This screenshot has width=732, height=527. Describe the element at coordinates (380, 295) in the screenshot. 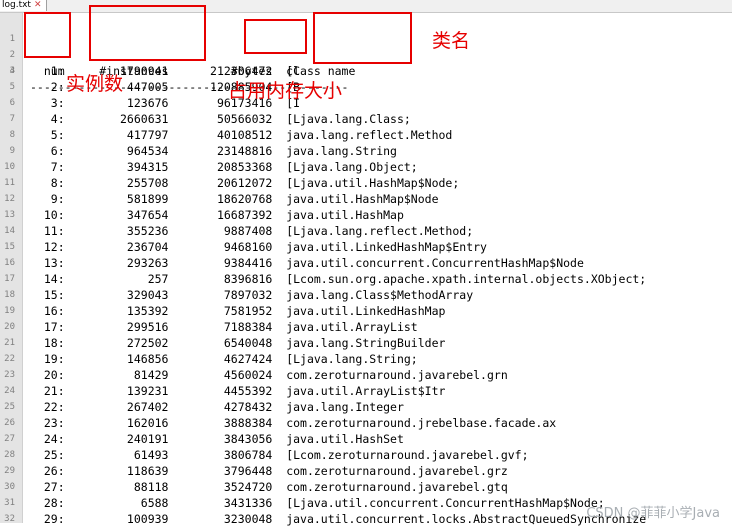

I see `row-class-name: java.lang.Class$MethodArray` at that location.